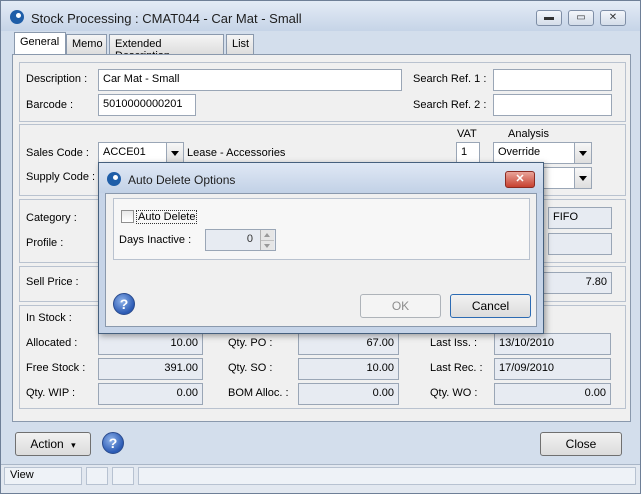  Describe the element at coordinates (45, 243) in the screenshot. I see `profile-label: Profile :` at that location.